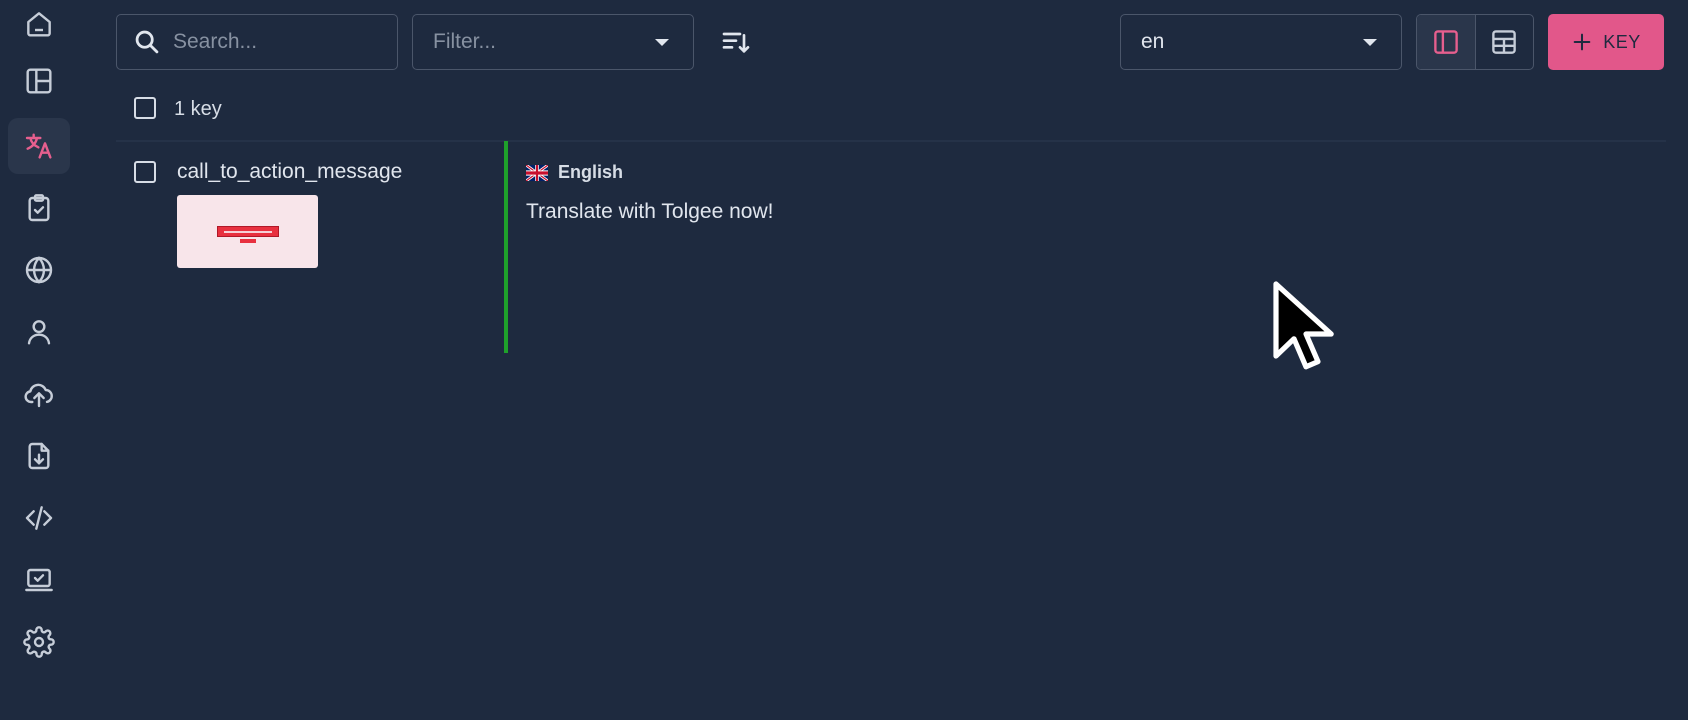  I want to click on gear-icon, so click(39, 642).